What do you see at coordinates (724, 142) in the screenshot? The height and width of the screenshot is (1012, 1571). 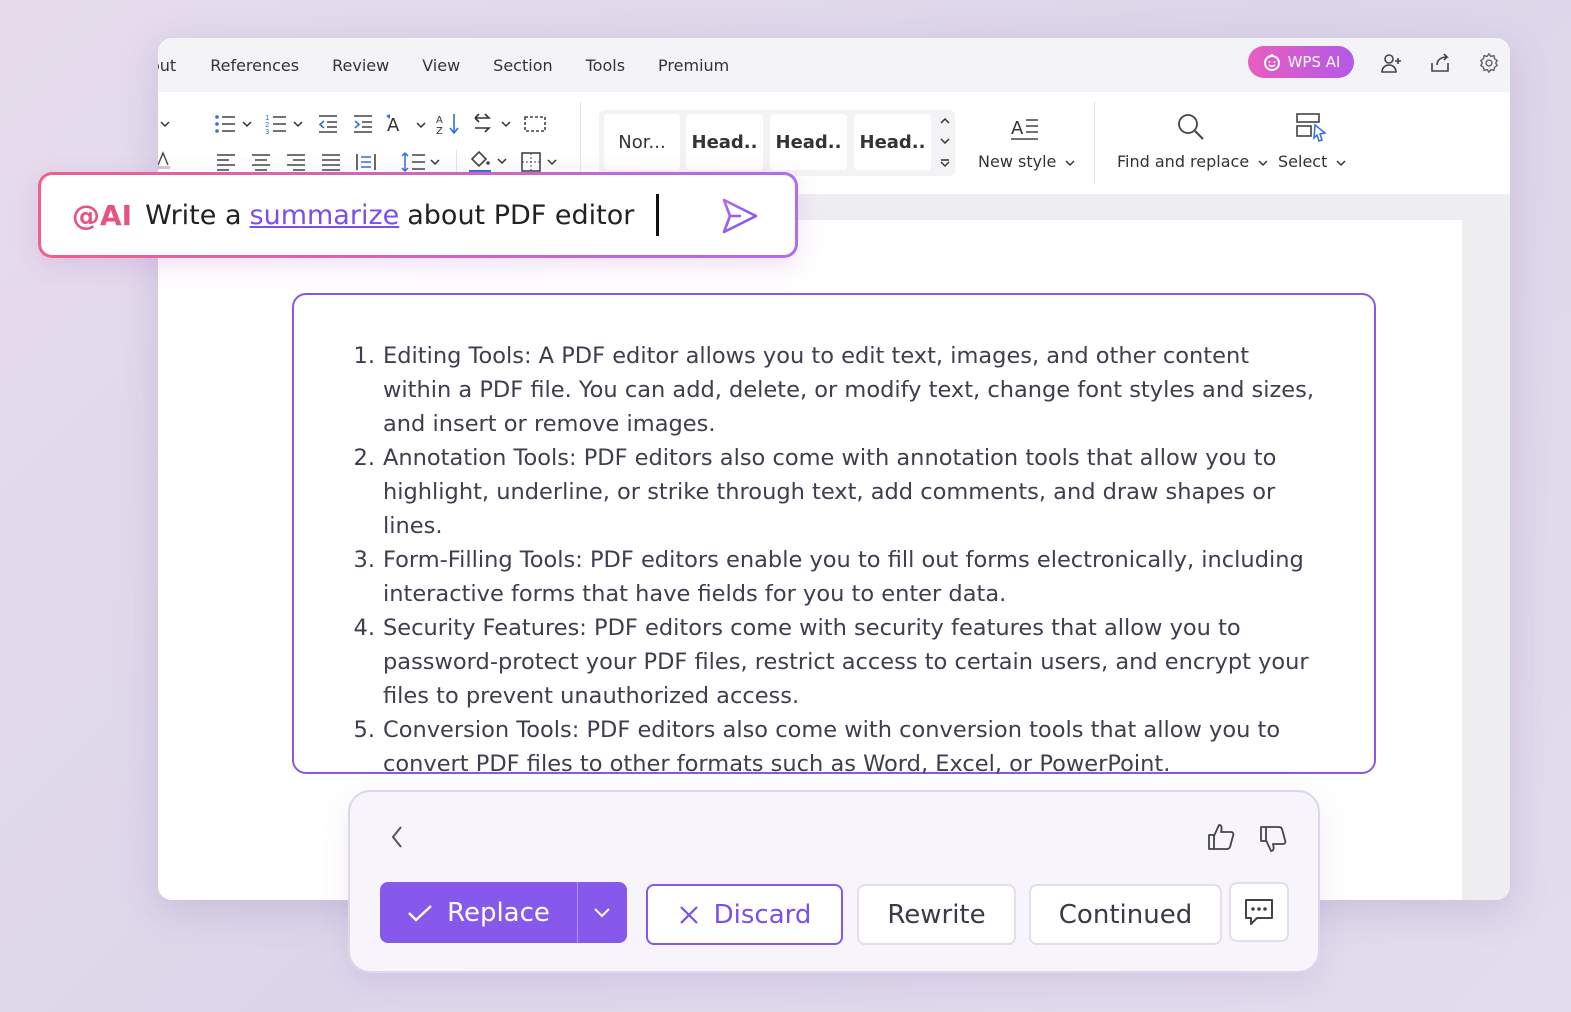 I see `style-heading-1: Head..` at bounding box center [724, 142].